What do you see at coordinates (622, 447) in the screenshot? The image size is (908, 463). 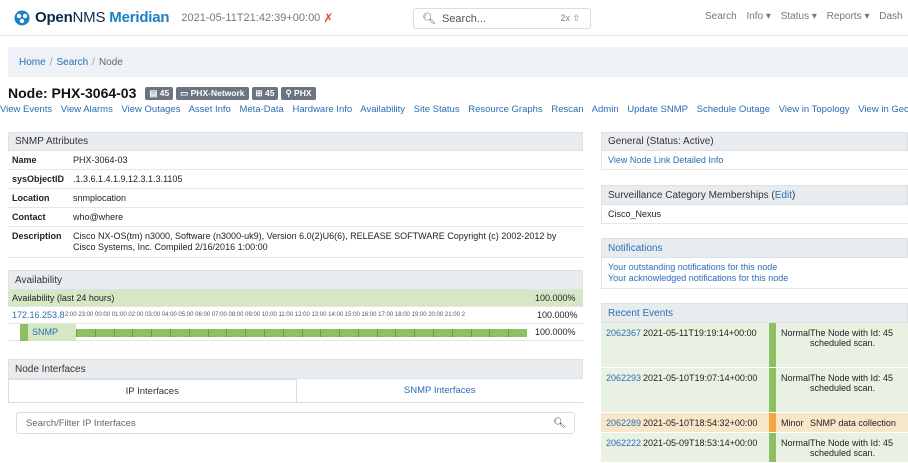 I see `event-id-link: 2062222` at bounding box center [622, 447].